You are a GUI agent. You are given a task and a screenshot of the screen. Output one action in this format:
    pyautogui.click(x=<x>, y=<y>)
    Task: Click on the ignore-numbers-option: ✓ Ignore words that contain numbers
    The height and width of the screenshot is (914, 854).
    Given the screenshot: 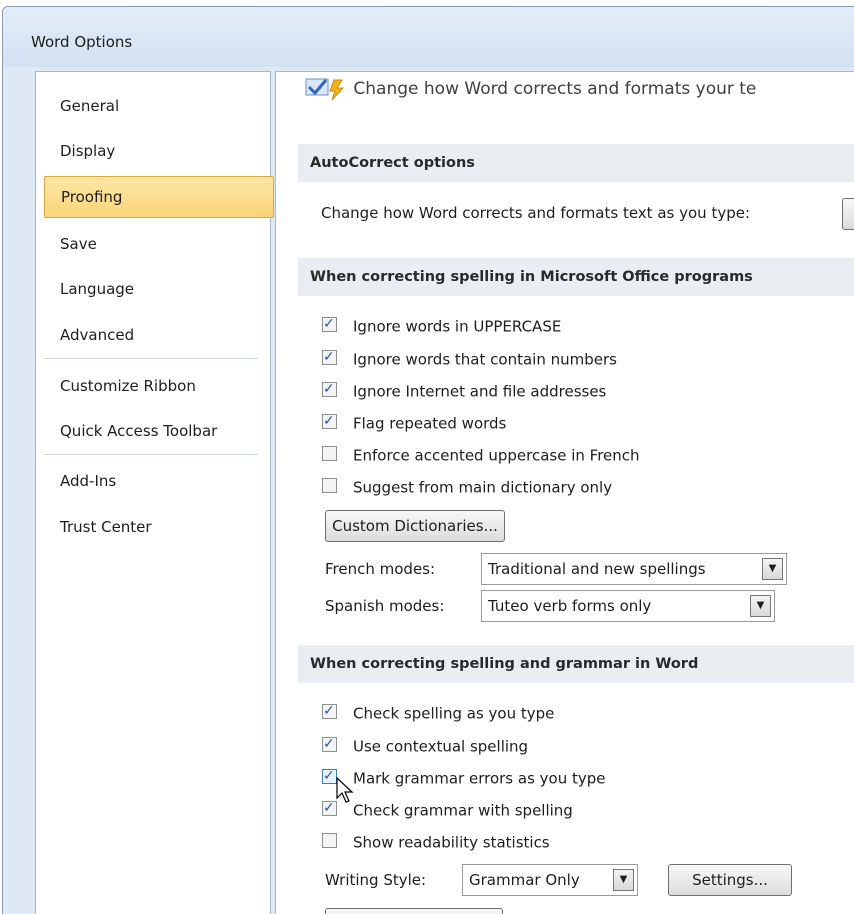 What is the action you would take?
    pyautogui.click(x=469, y=359)
    